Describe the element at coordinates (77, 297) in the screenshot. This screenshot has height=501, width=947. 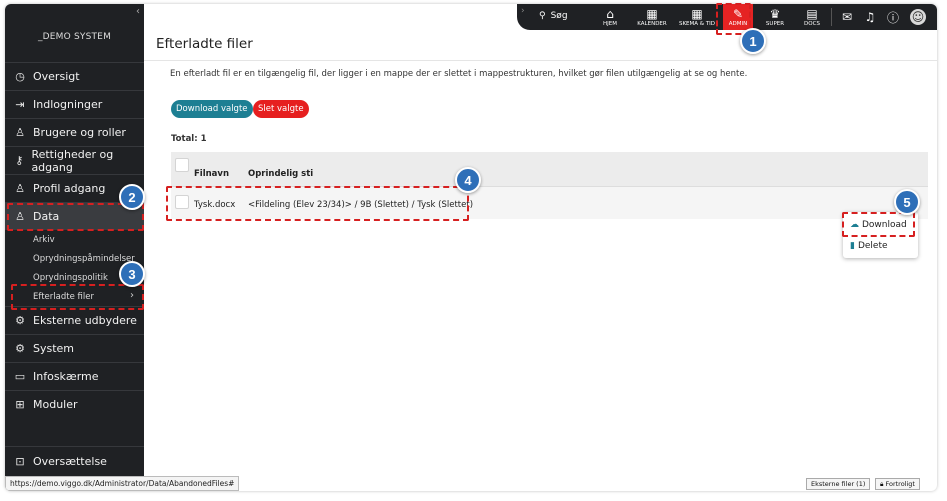
I see `highlight-efterladte-filer` at that location.